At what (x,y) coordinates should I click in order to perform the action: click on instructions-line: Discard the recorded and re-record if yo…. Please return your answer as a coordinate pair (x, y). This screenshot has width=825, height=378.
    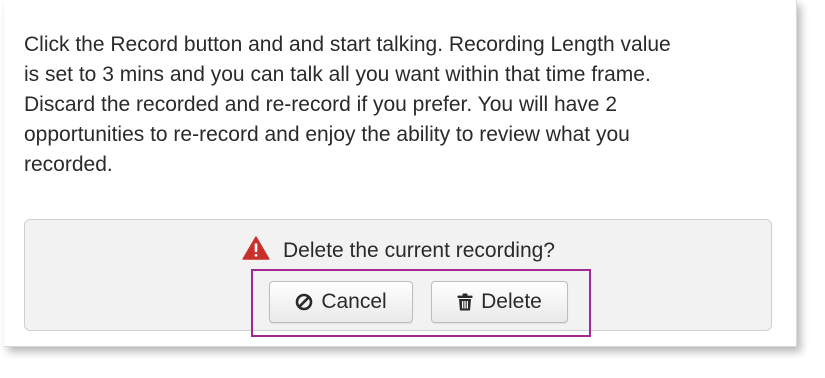
    Looking at the image, I should click on (320, 104).